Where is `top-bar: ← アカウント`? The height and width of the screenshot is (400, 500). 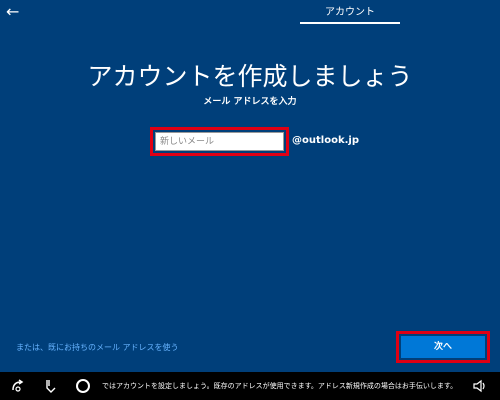
top-bar: ← アカウント is located at coordinates (250, 13).